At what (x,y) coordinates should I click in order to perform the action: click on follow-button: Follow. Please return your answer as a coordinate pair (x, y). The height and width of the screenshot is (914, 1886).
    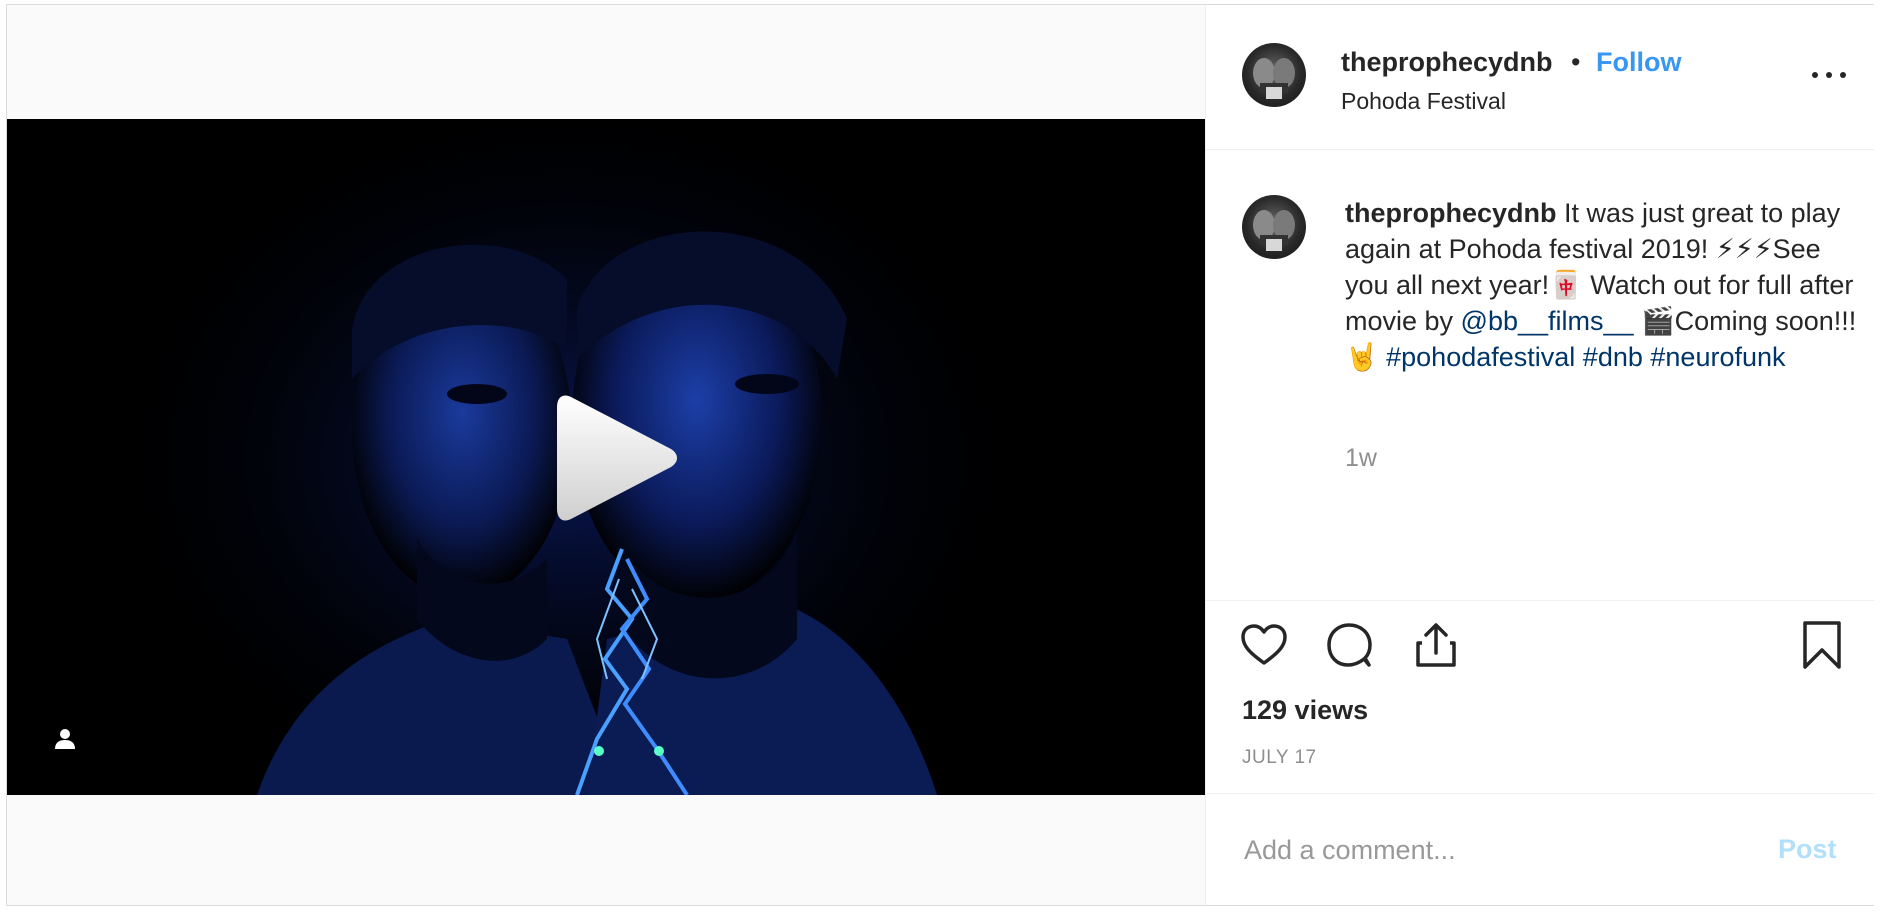
    Looking at the image, I should click on (1638, 62).